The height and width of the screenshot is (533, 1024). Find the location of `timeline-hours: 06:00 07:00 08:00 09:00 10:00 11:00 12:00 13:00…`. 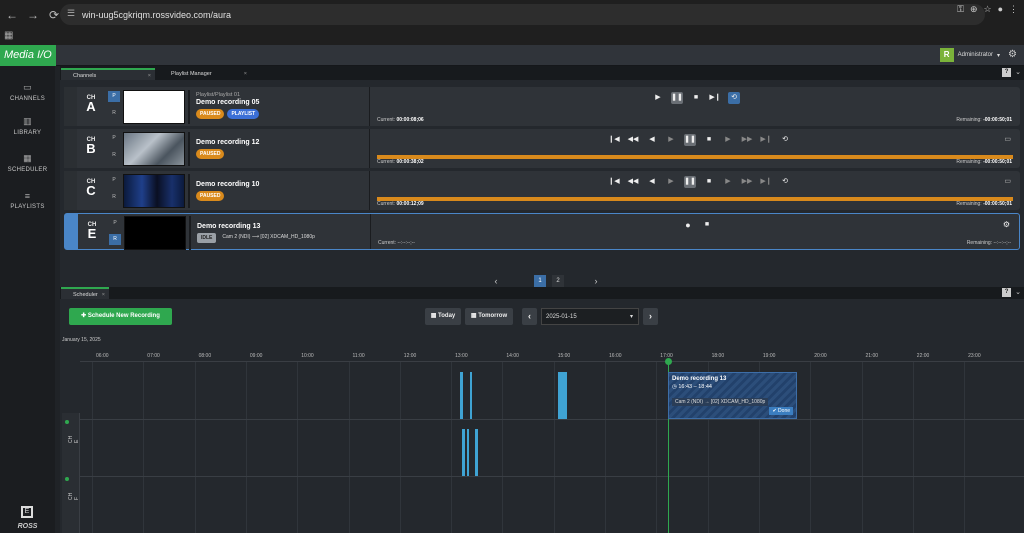

timeline-hours: 06:00 07:00 08:00 09:00 10:00 11:00 12:00 13:00… is located at coordinates (552, 356).